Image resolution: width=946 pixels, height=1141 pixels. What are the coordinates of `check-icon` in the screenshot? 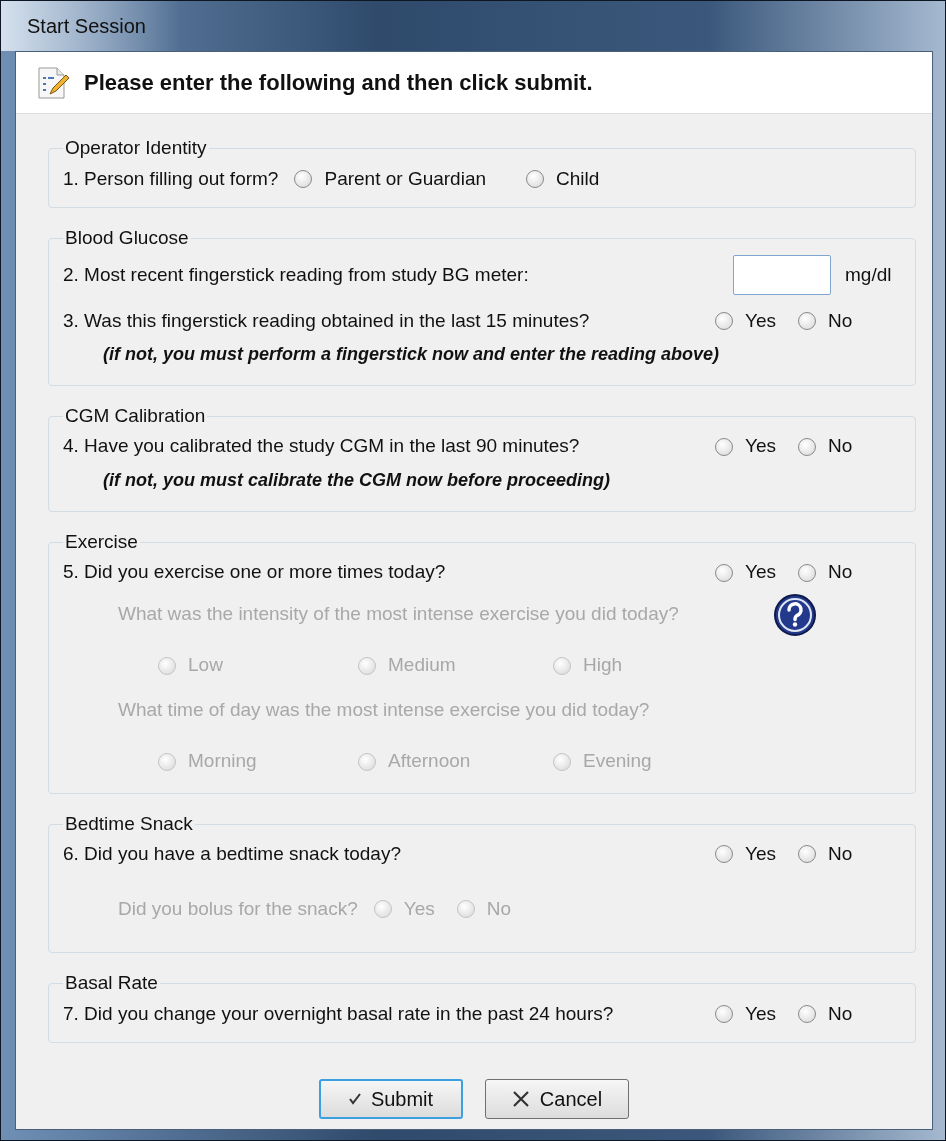 It's located at (354, 1099).